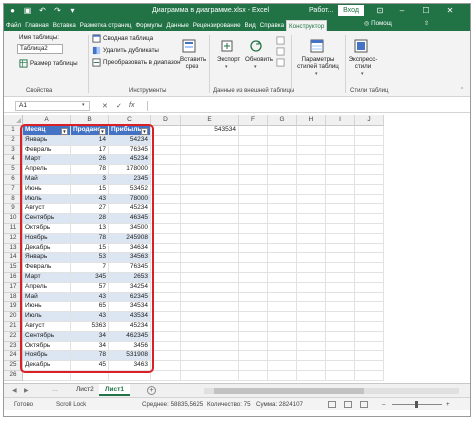 This screenshot has width=474, height=421. What do you see at coordinates (47, 307) in the screenshot?
I see `table-cell: Июнь` at bounding box center [47, 307].